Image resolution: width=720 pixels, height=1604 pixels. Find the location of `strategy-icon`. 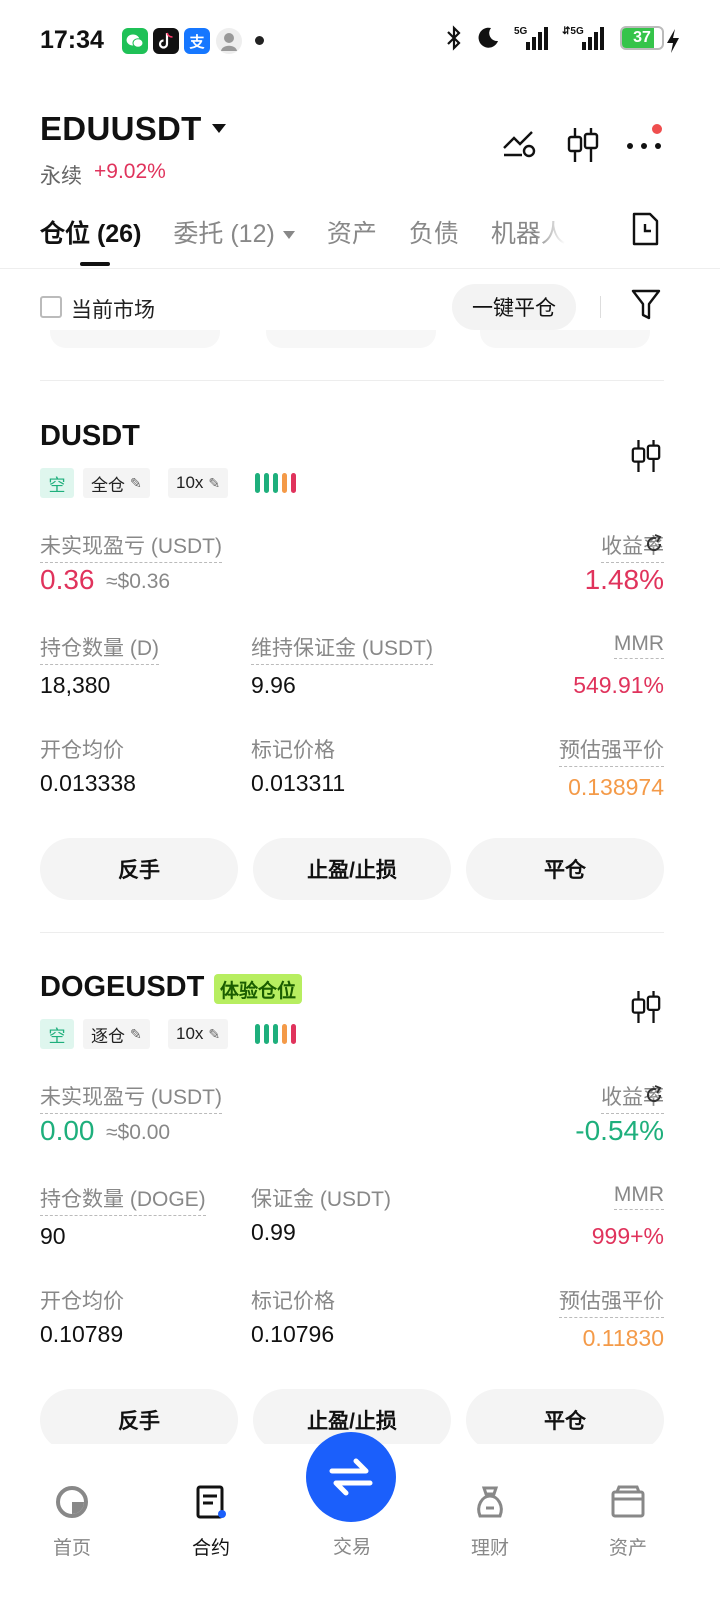

strategy-icon is located at coordinates (520, 143).